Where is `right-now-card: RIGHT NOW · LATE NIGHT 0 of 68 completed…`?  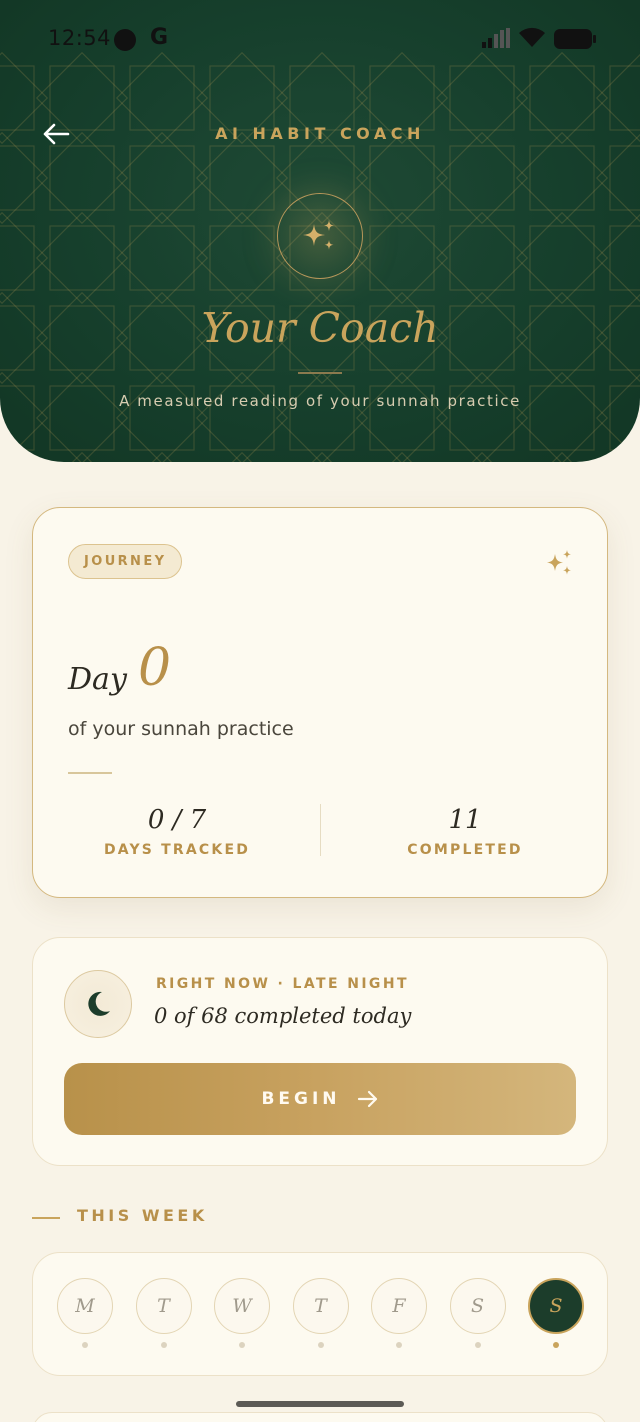 right-now-card: RIGHT NOW · LATE NIGHT 0 of 68 completed… is located at coordinates (320, 1051).